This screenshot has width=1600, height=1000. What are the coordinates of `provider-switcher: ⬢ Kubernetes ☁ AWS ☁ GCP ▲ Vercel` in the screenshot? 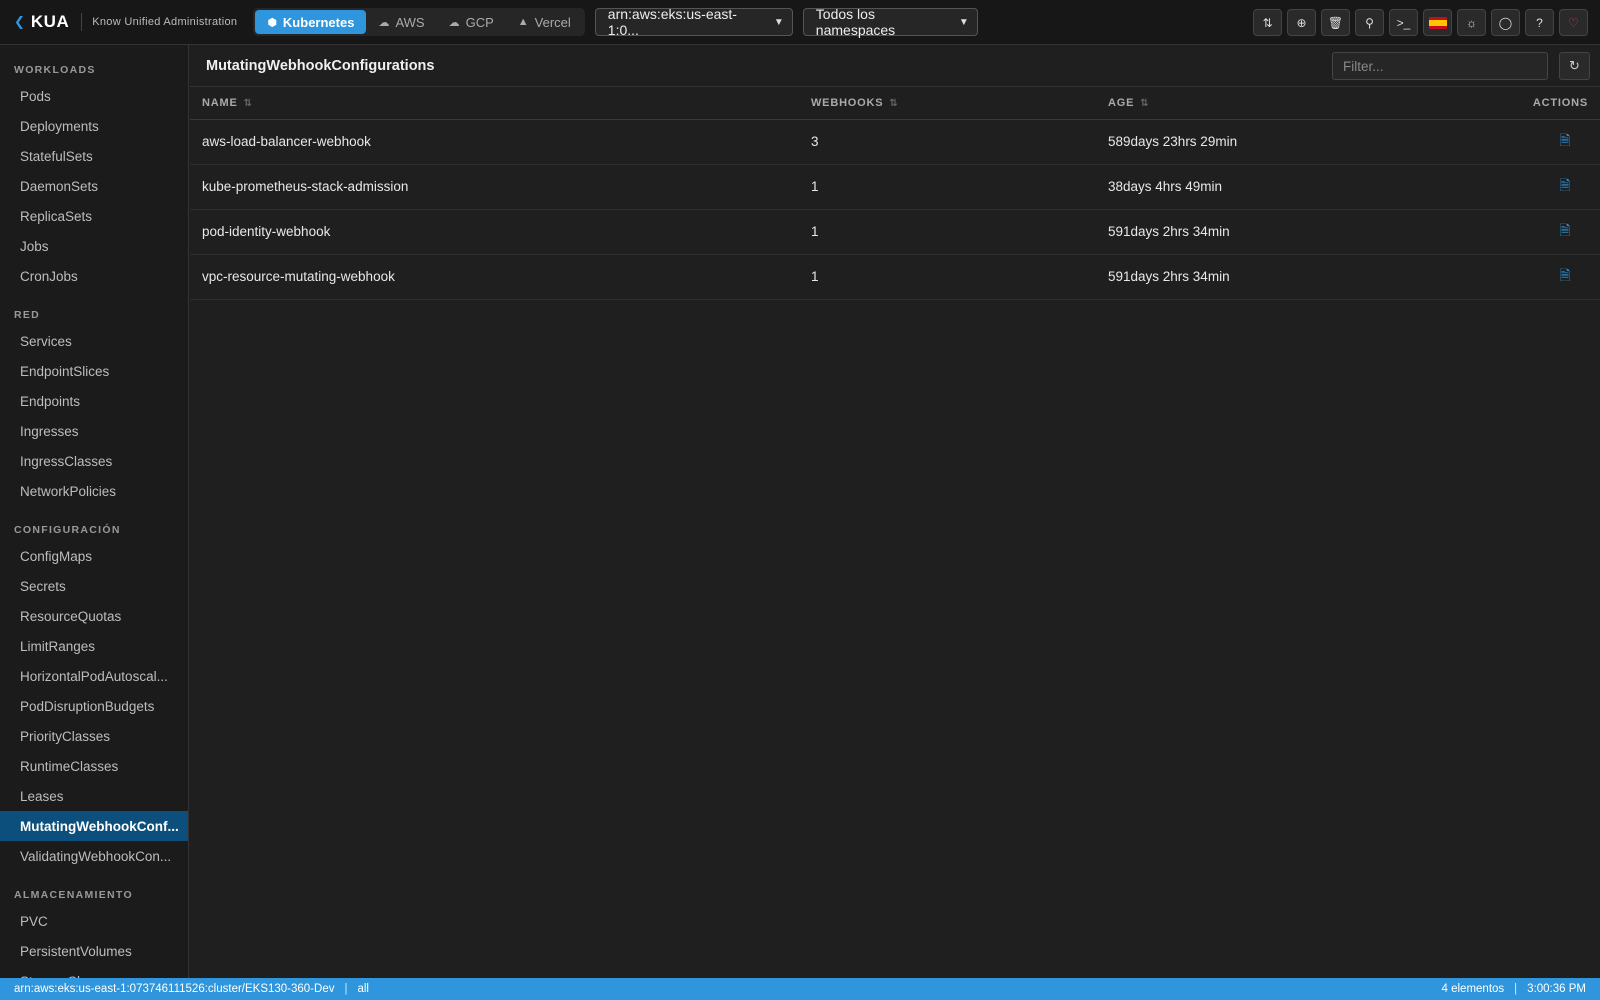 It's located at (419, 22).